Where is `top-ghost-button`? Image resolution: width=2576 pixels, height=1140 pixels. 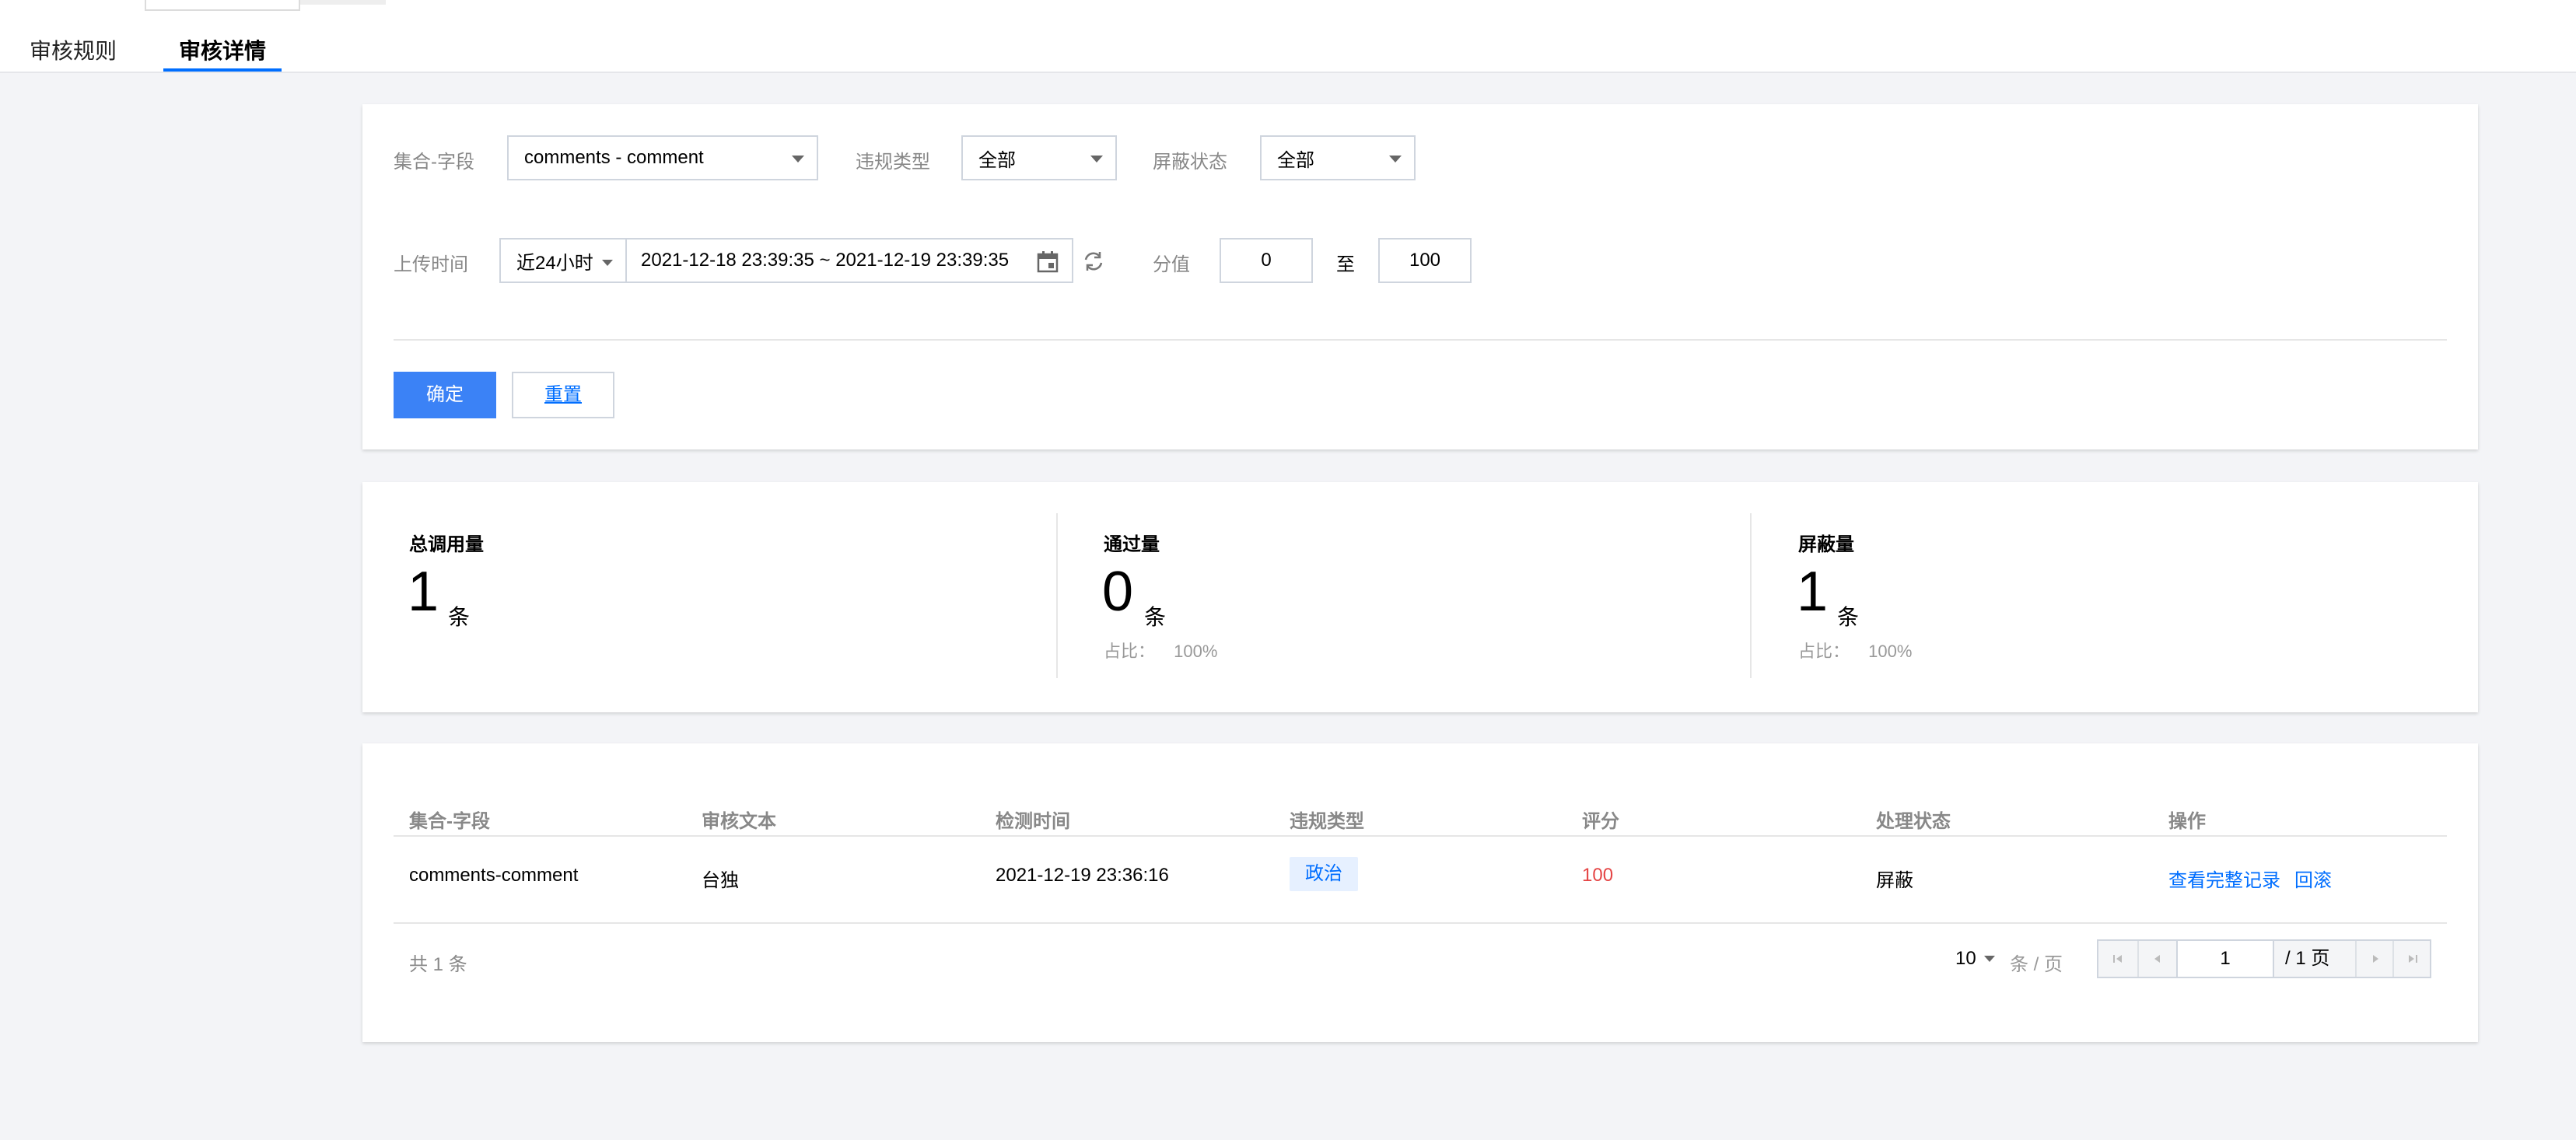
top-ghost-button is located at coordinates (343, 2).